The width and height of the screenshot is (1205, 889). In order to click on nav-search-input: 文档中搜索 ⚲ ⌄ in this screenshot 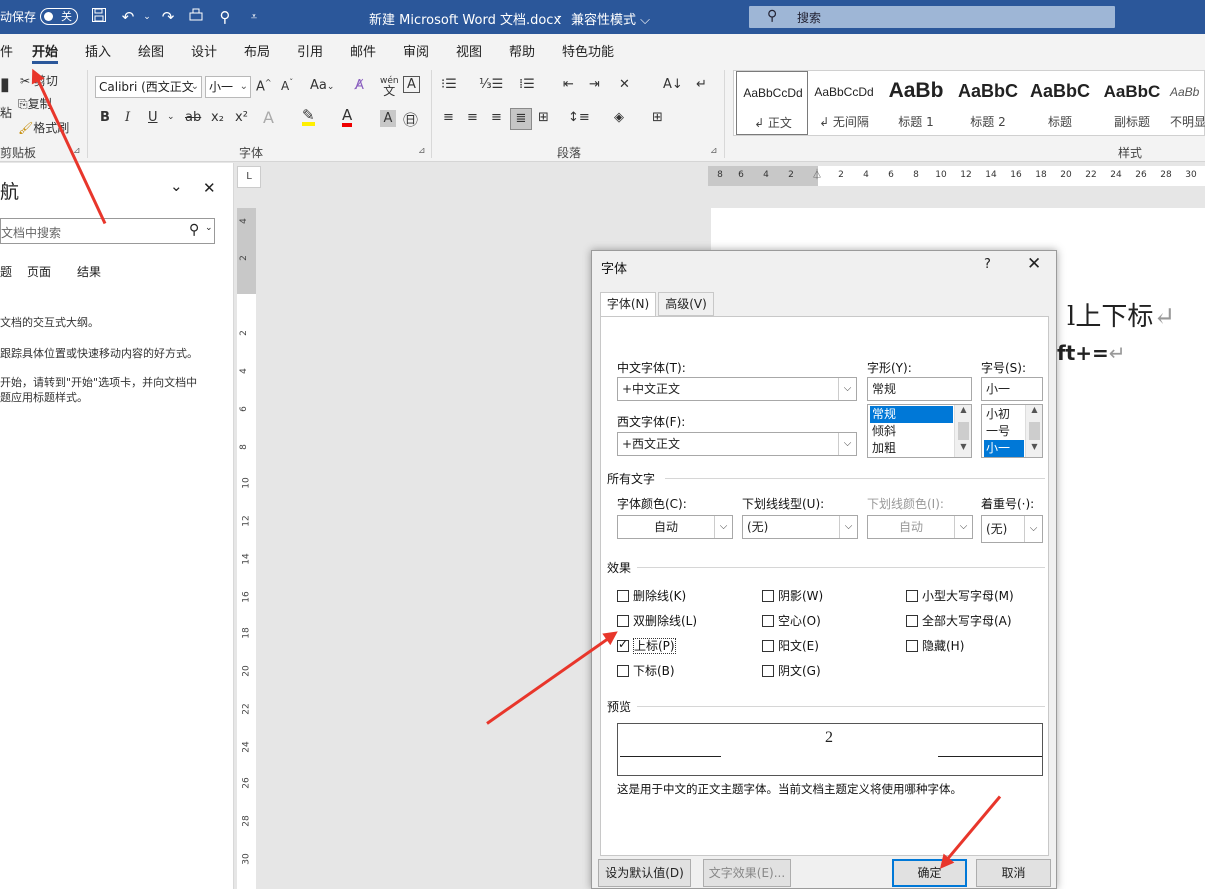, I will do `click(107, 231)`.